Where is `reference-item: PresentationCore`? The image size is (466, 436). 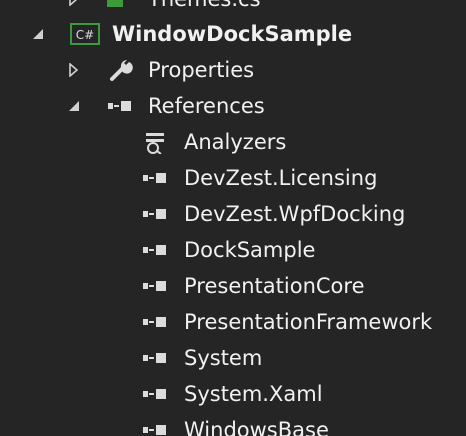 reference-item: PresentationCore is located at coordinates (233, 286).